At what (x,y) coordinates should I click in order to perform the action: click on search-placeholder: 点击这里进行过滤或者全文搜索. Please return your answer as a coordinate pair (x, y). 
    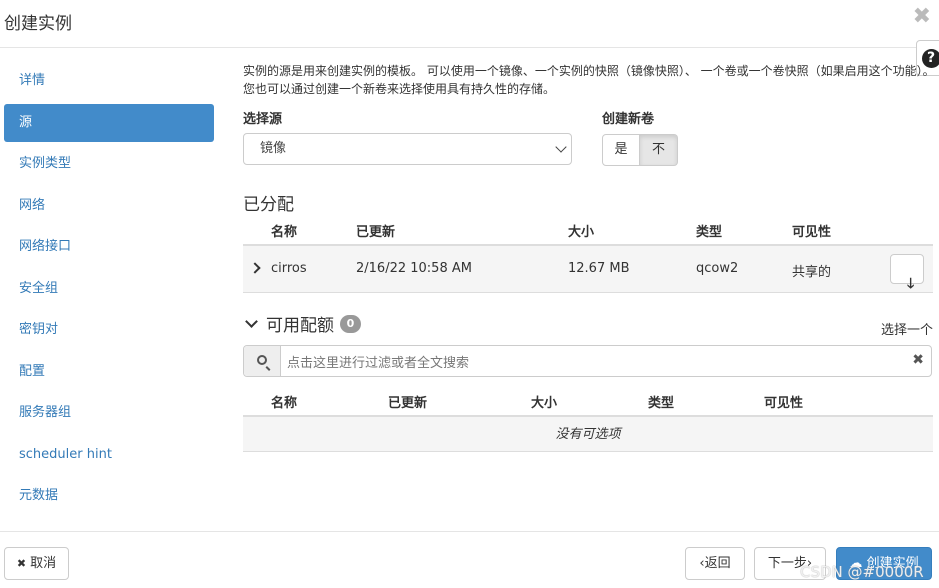
    Looking at the image, I should click on (378, 363).